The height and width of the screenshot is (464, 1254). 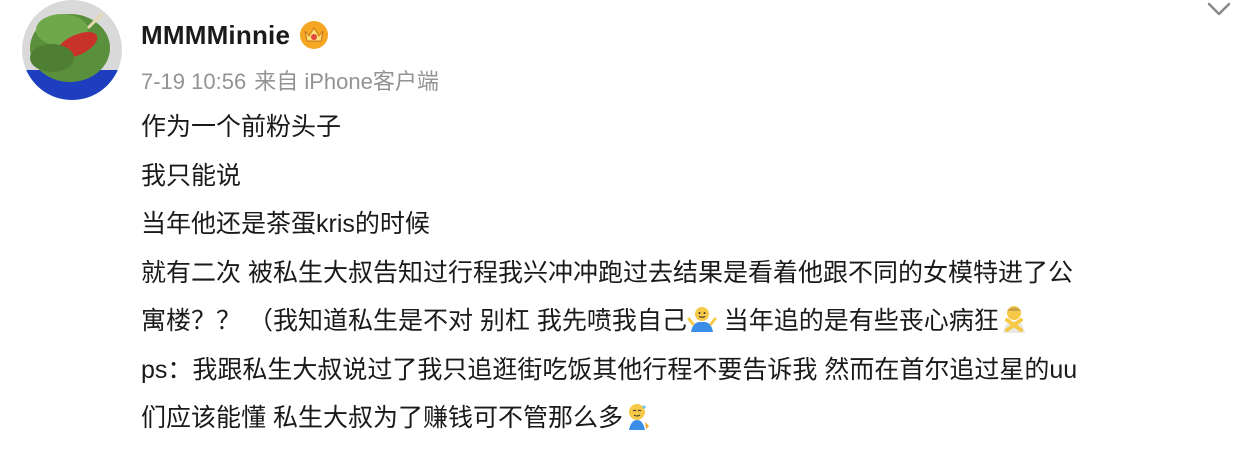 I want to click on post-text-segment: 当年追的是有些丧心病狂, so click(x=857, y=321).